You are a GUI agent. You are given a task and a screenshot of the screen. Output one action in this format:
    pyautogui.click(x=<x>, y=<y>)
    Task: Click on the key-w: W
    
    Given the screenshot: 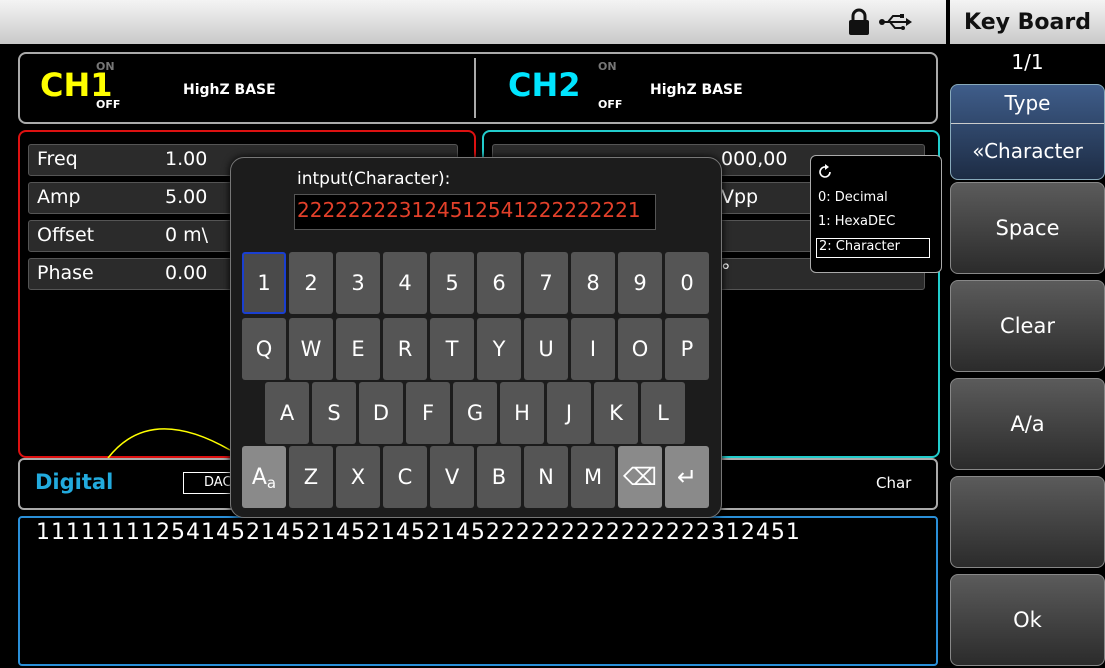 What is the action you would take?
    pyautogui.click(x=311, y=349)
    